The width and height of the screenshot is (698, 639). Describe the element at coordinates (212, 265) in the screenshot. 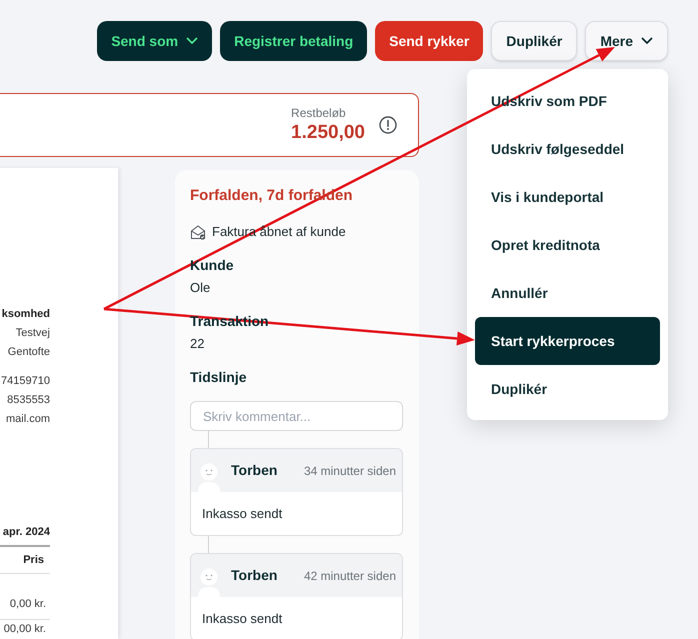

I see `field-label: Kunde` at that location.